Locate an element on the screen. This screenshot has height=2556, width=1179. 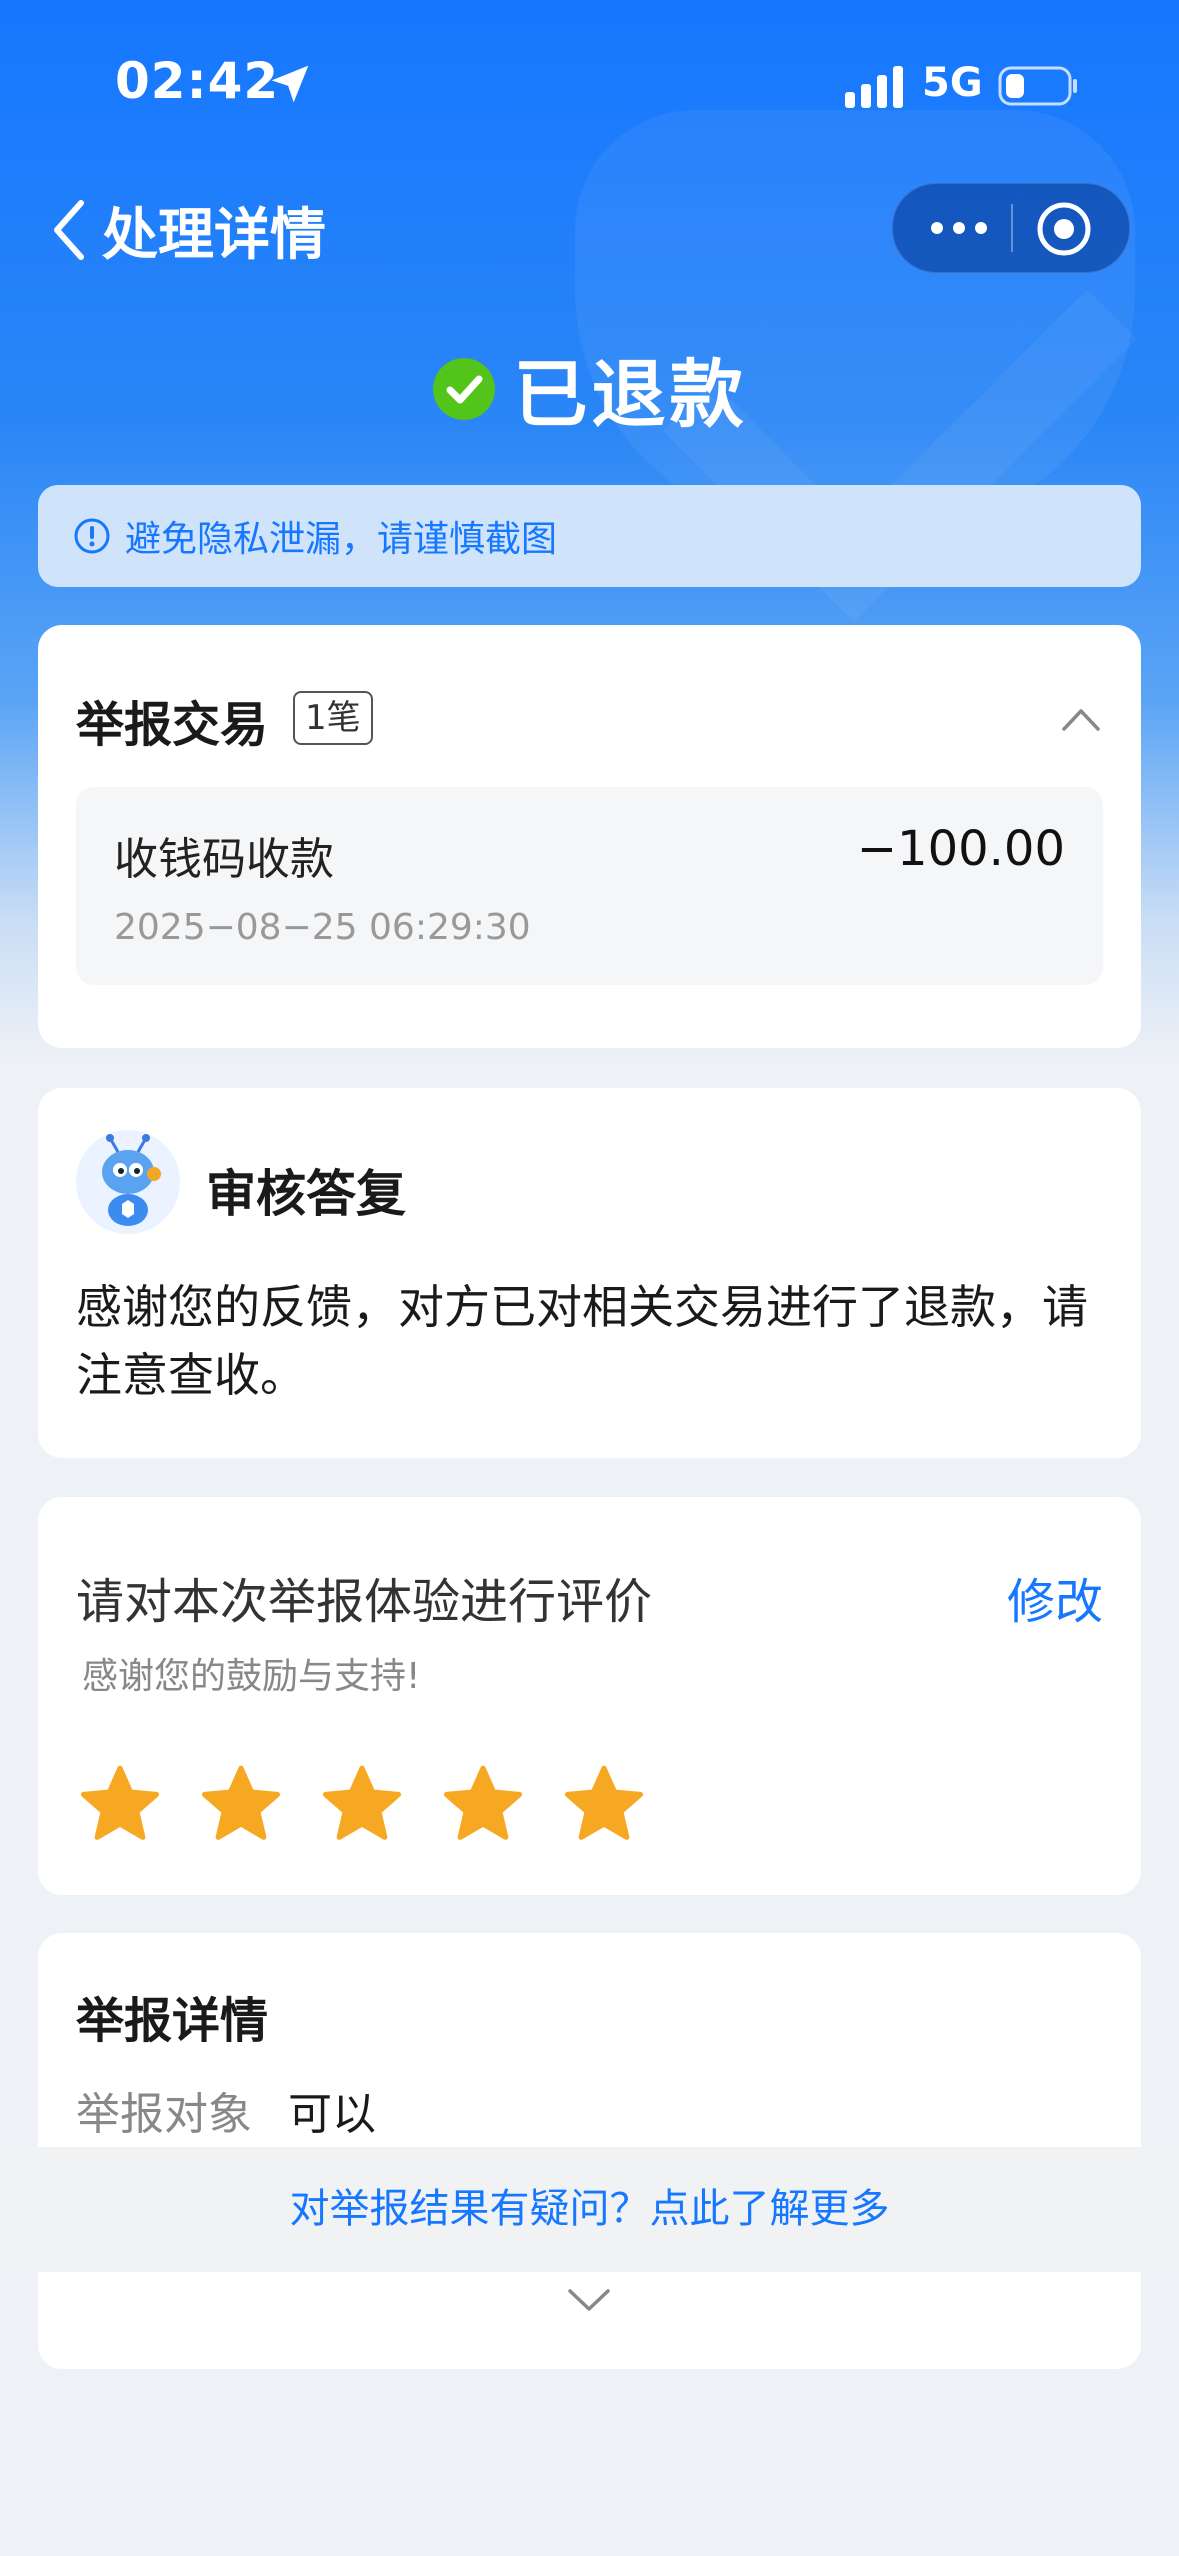
ant-mascot-icon is located at coordinates (128, 1182).